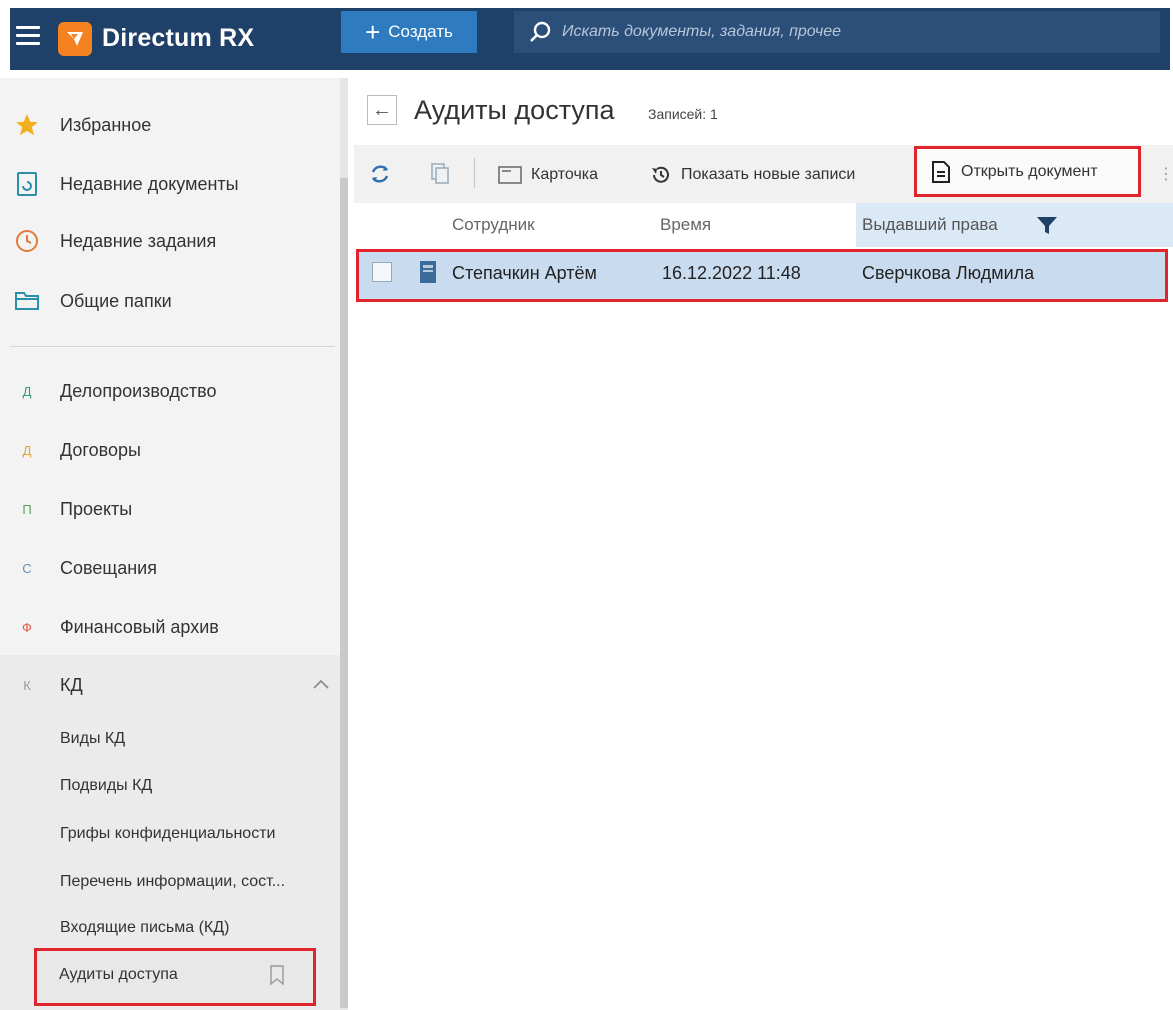 This screenshot has width=1173, height=1010. I want to click on sidebar-module-meetings: С Совещания, so click(170, 568).